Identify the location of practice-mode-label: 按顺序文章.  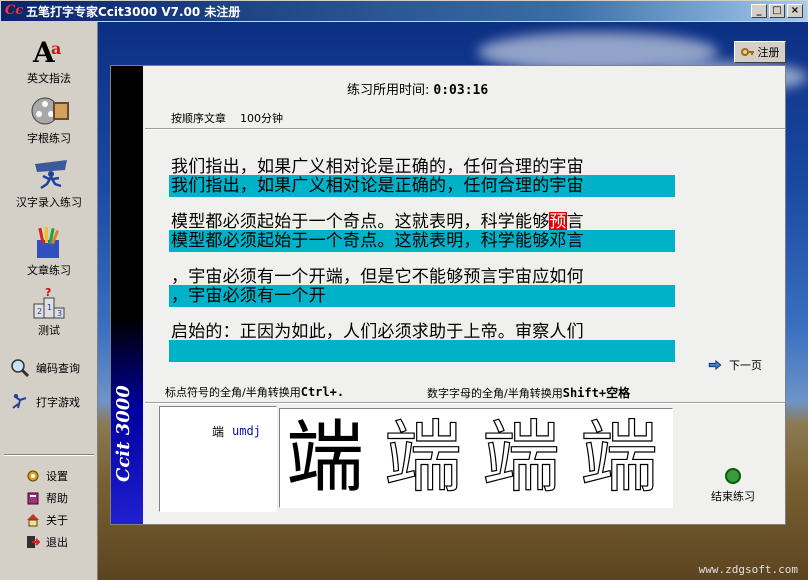
(198, 118).